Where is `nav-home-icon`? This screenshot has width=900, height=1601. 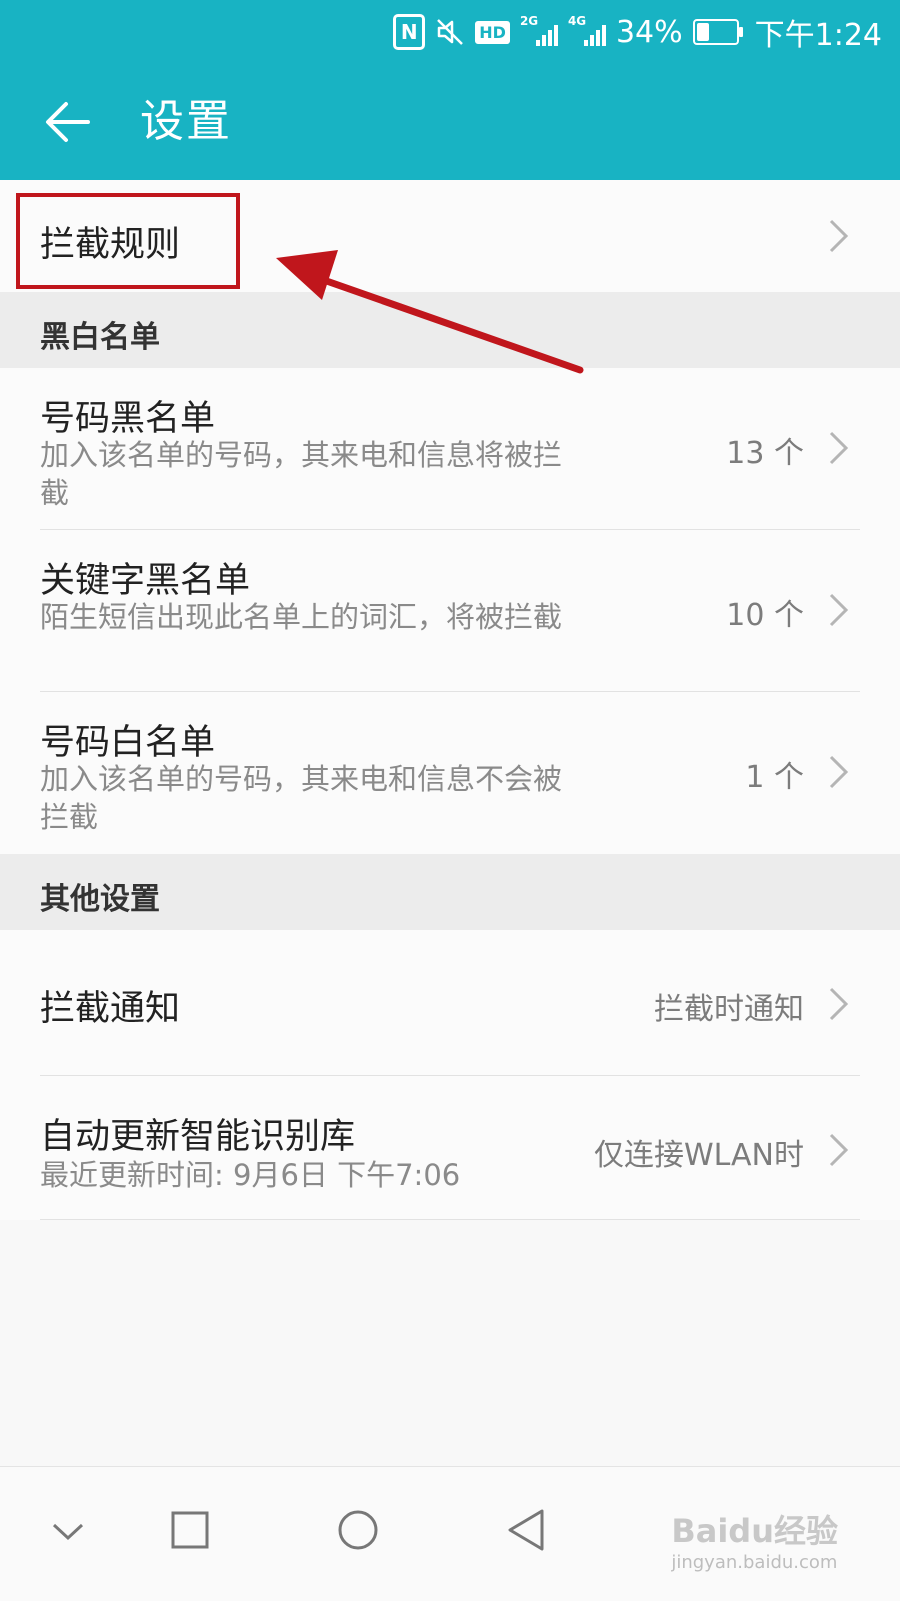 nav-home-icon is located at coordinates (358, 1530).